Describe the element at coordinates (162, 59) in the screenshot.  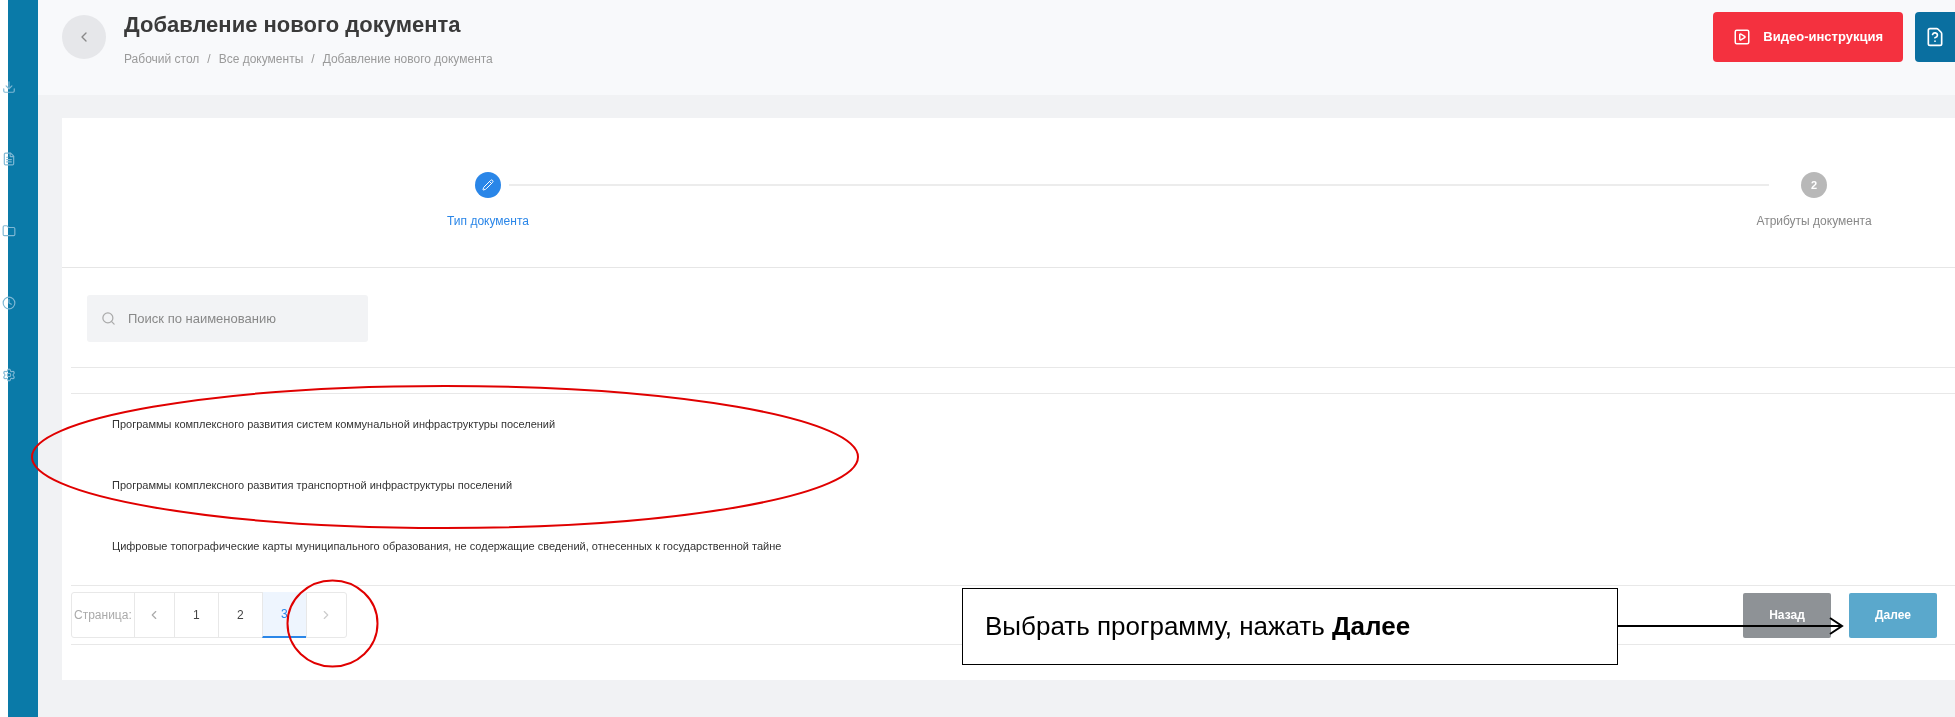
I see `breadcrumb-link: Рабочий стол` at that location.